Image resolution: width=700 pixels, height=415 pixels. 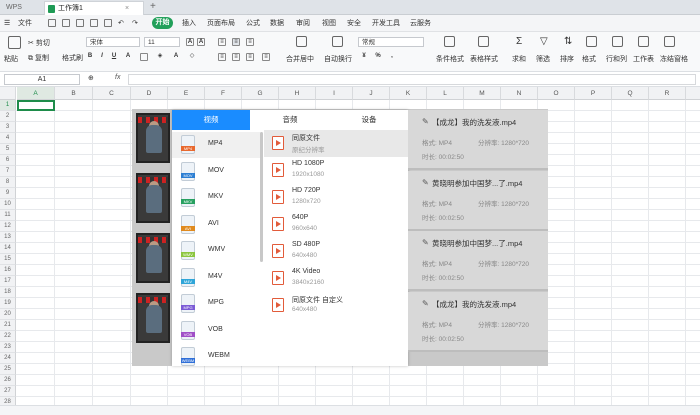 What do you see at coordinates (336, 251) in the screenshot?
I see `resolution-item: SD 480P 640x480` at bounding box center [336, 251].